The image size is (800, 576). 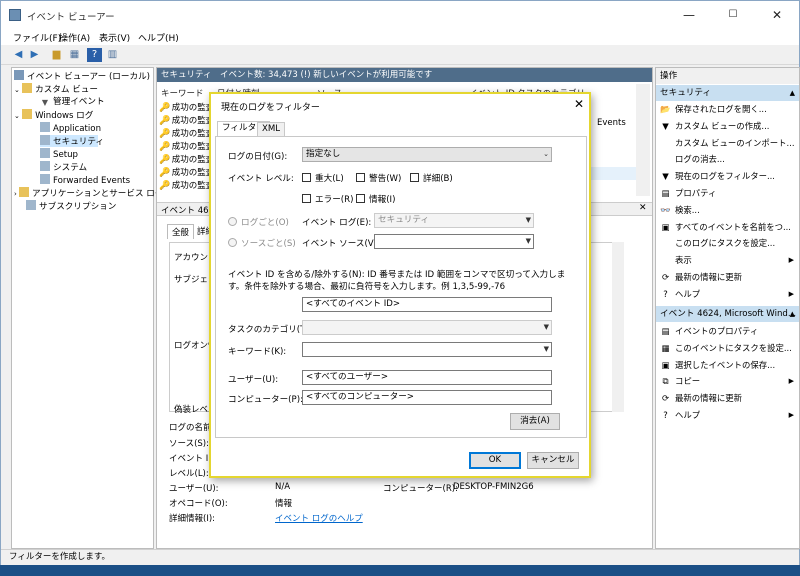 I want to click on maximize-button: ☐, so click(x=733, y=15).